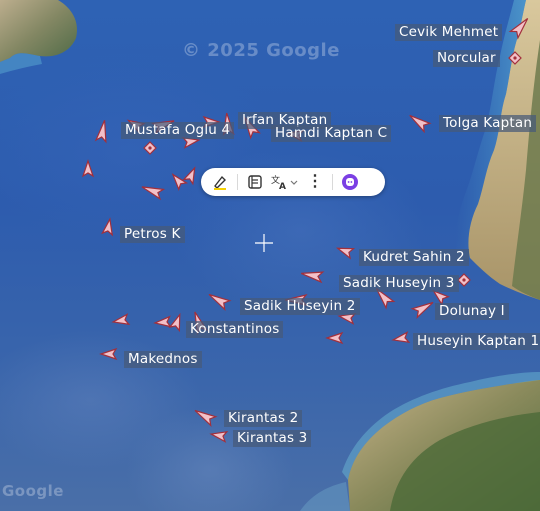 This screenshot has width=540, height=511. Describe the element at coordinates (488, 123) in the screenshot. I see `vessel-label-tolga-kaptan: Tolga Kaptan` at that location.